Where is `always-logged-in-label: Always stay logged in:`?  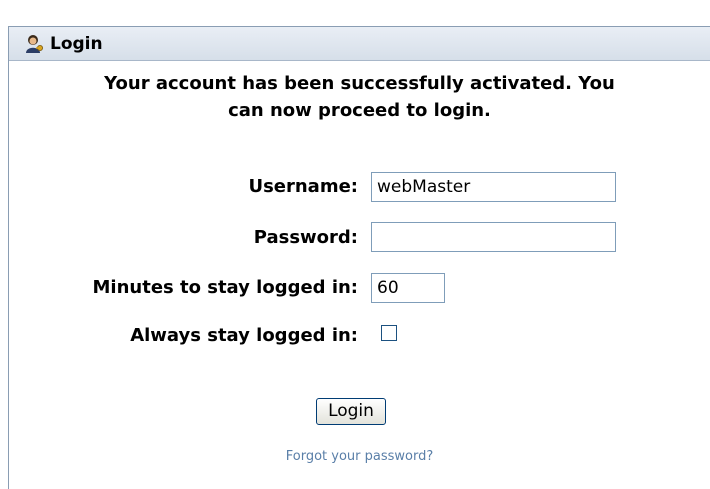 always-logged-in-label: Always stay logged in: is located at coordinates (244, 335).